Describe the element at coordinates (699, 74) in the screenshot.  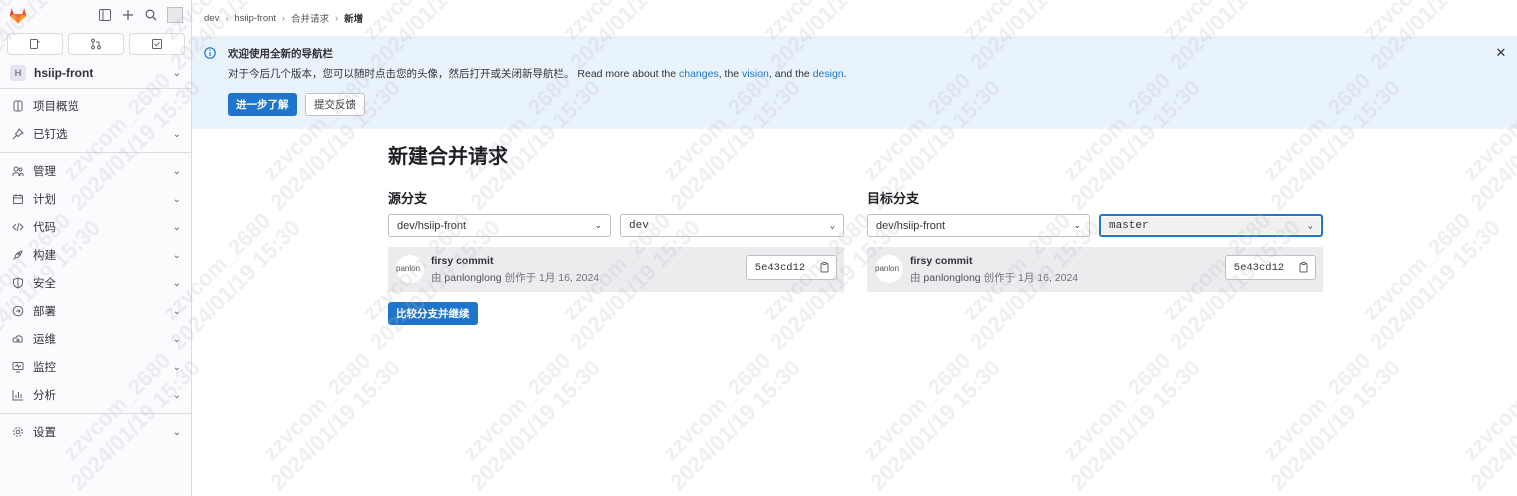
I see `link-changes: changes` at that location.